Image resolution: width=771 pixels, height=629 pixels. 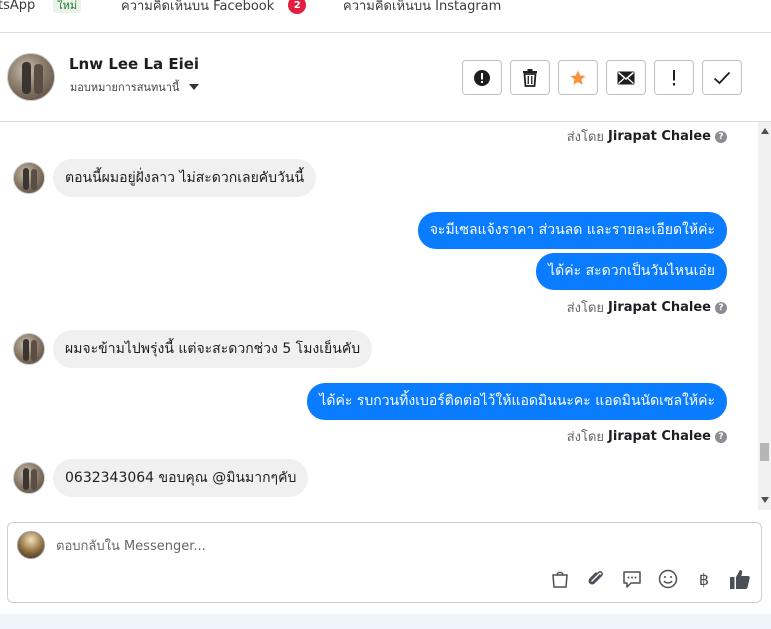 What do you see at coordinates (385, 77) in the screenshot?
I see `conversation-header: Lnw Lee La Eiei มอบหมายการสนทนานี้` at bounding box center [385, 77].